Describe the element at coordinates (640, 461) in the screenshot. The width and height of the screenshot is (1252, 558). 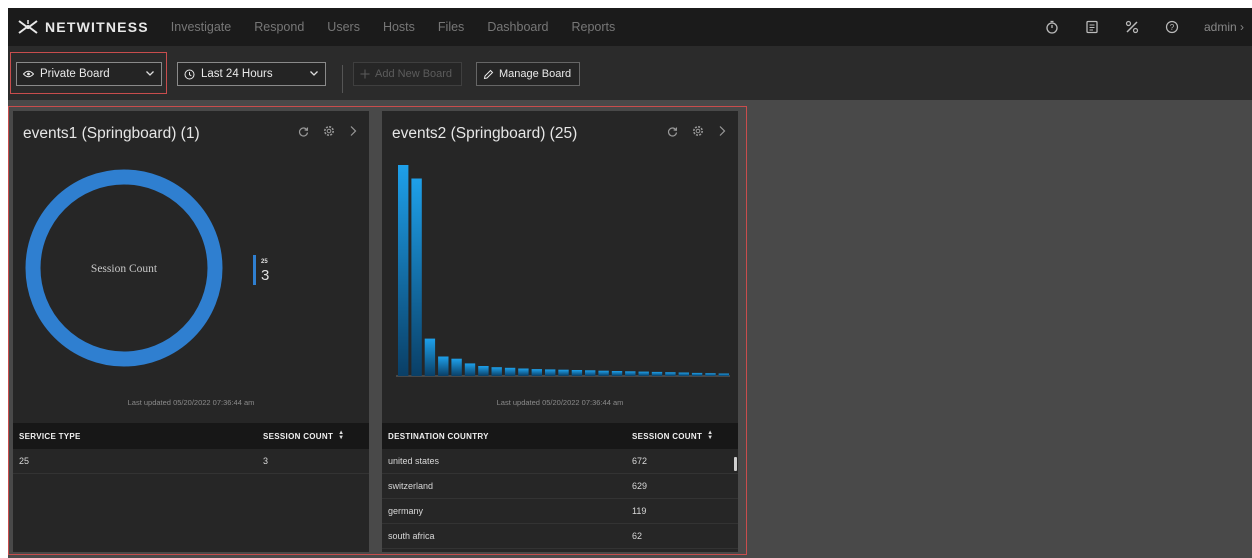
I see `table-cell: 672` at that location.